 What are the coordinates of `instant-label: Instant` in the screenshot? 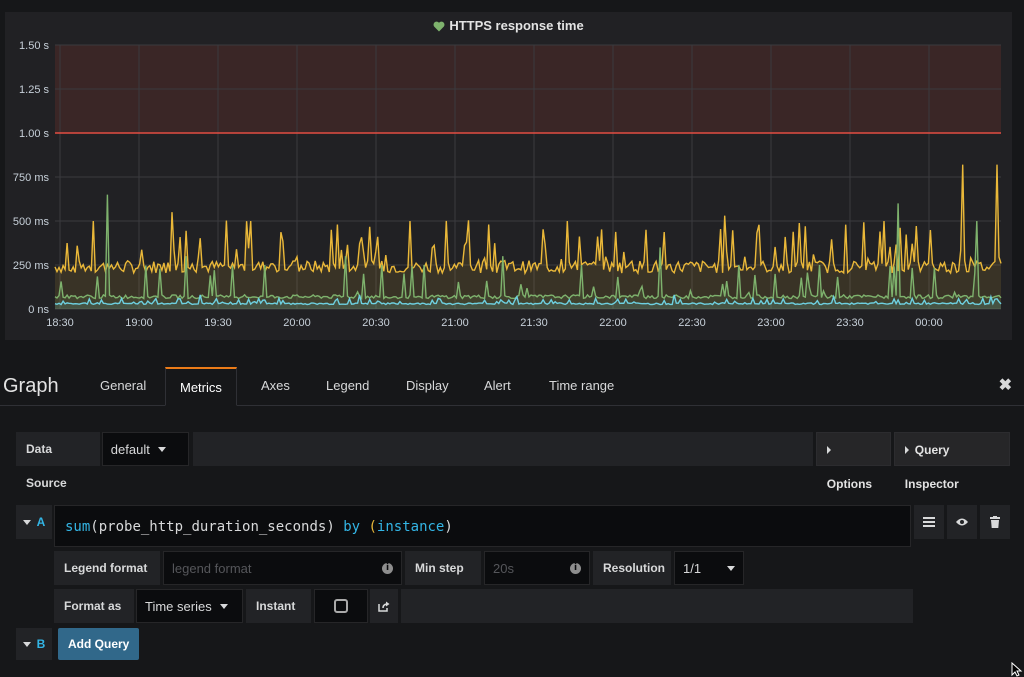 It's located at (278, 606).